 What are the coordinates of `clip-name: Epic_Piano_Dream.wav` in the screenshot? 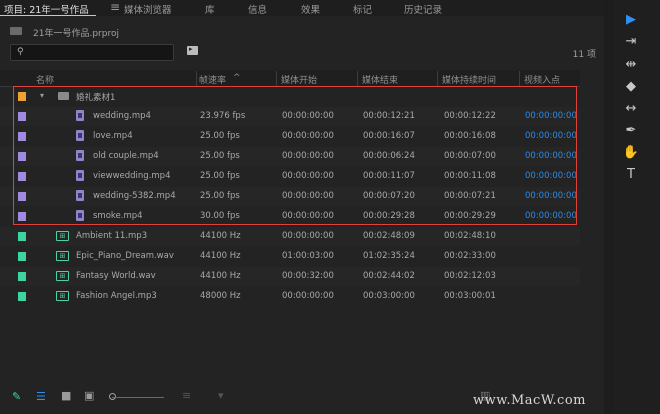 It's located at (125, 256).